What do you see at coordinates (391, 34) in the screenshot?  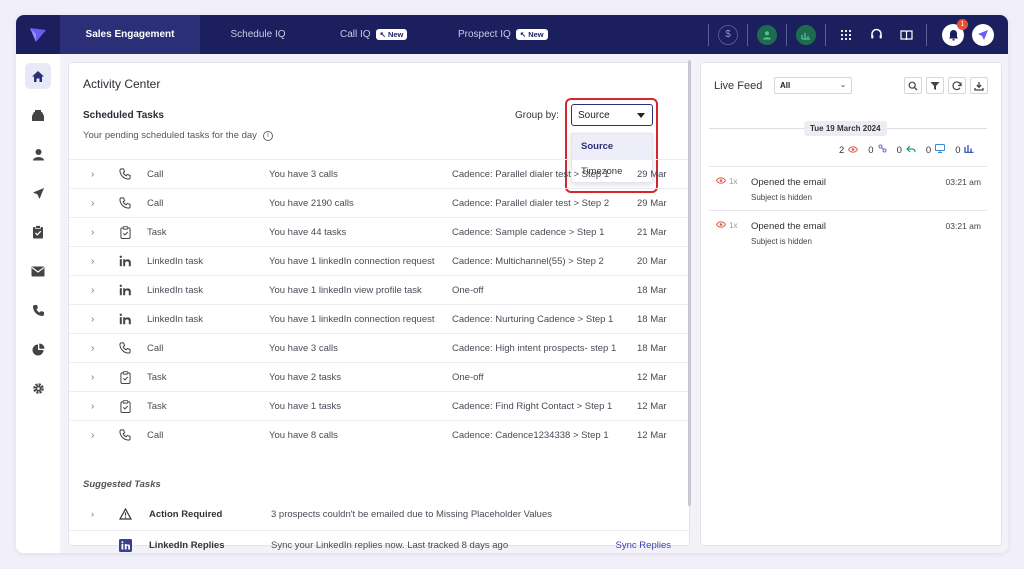 I see `new-badge: ↖ New` at bounding box center [391, 34].